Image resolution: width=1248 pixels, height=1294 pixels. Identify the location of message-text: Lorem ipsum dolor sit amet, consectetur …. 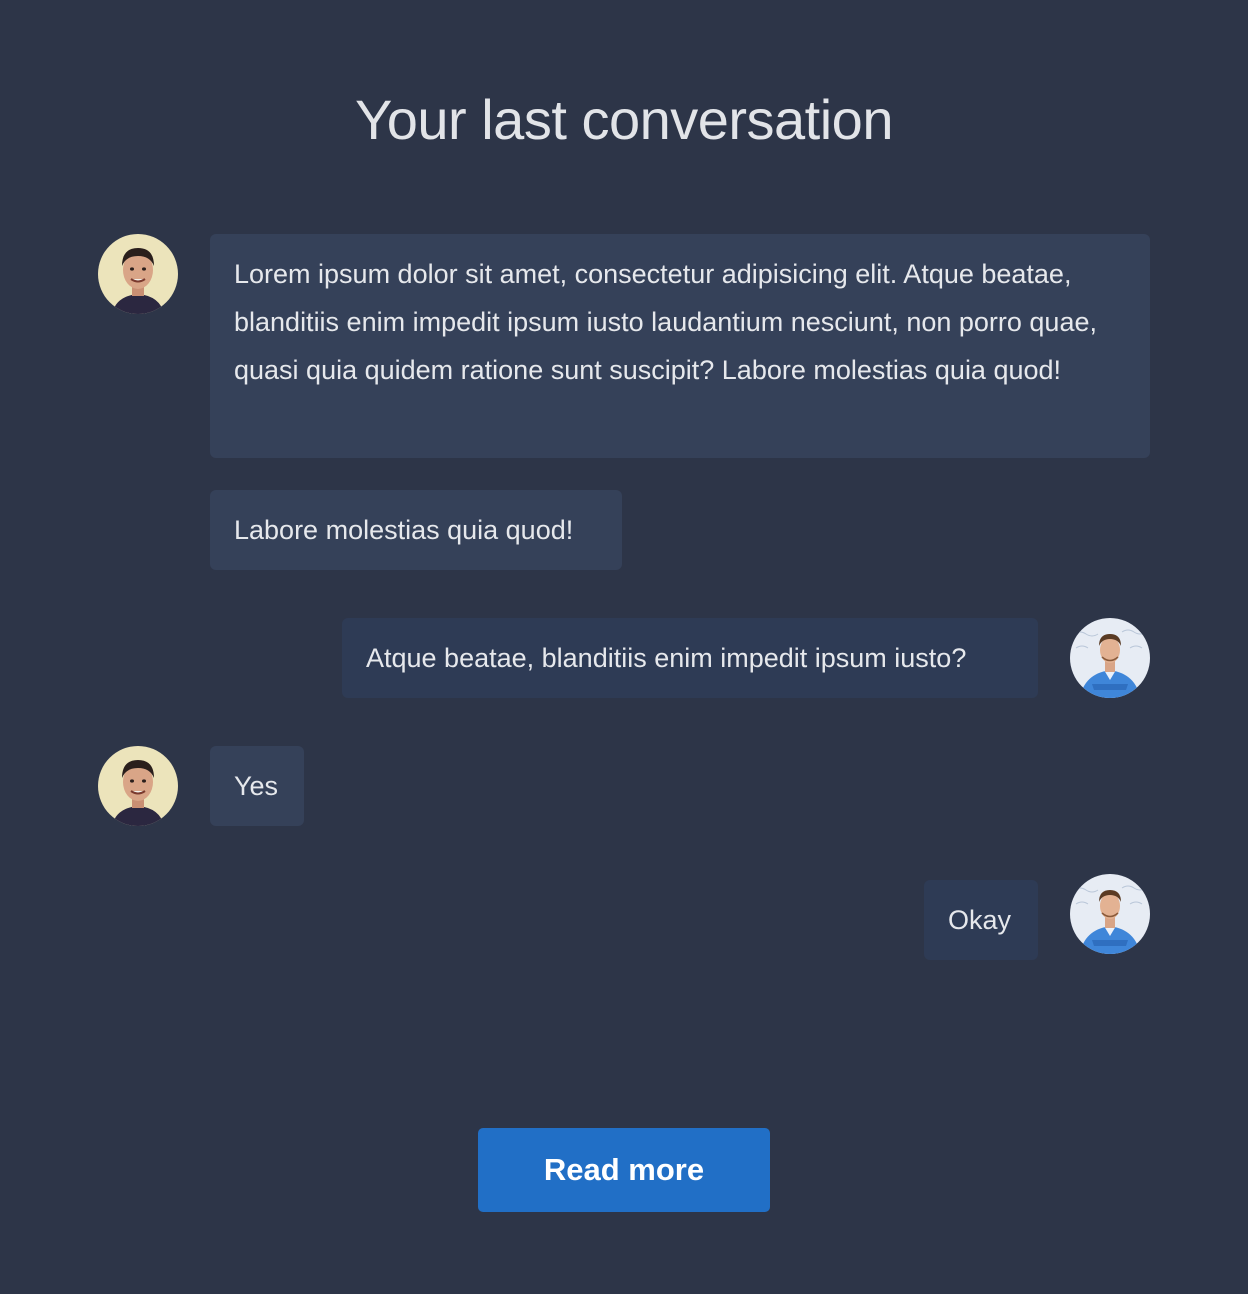
(665, 322).